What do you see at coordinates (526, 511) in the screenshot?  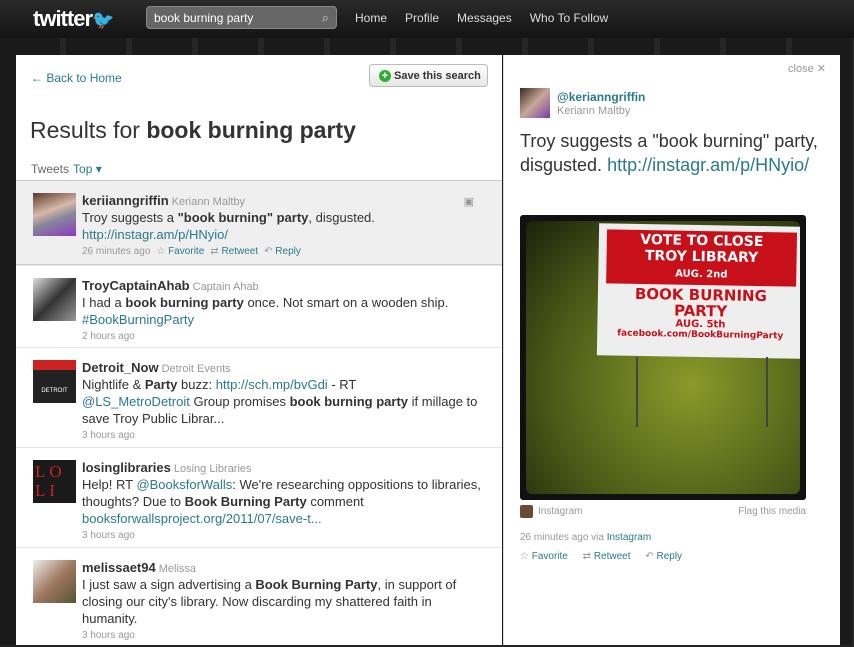 I see `instagram-icon` at bounding box center [526, 511].